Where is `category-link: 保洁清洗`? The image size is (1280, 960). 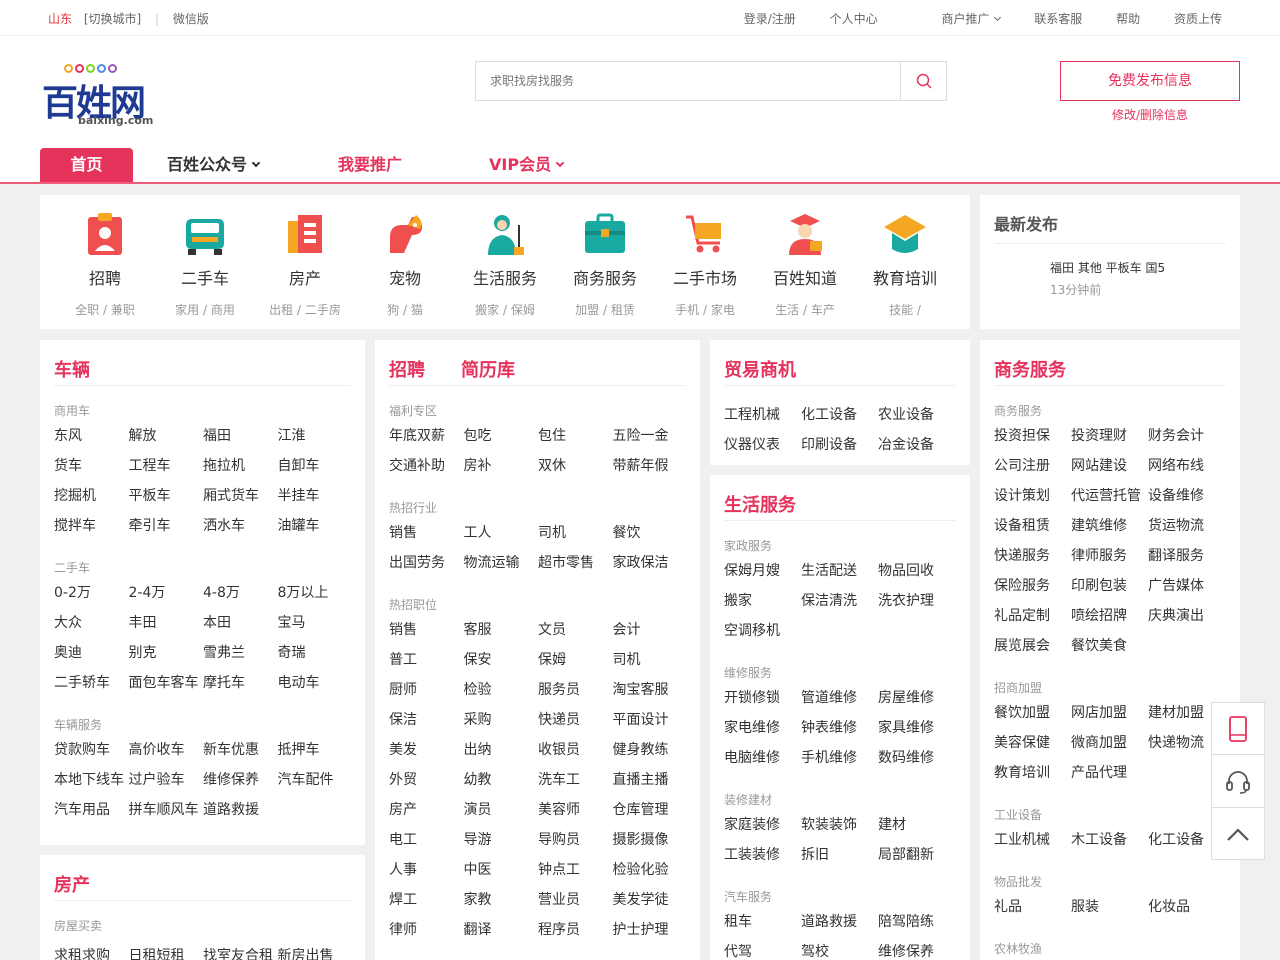
category-link: 保洁清洗 is located at coordinates (829, 600).